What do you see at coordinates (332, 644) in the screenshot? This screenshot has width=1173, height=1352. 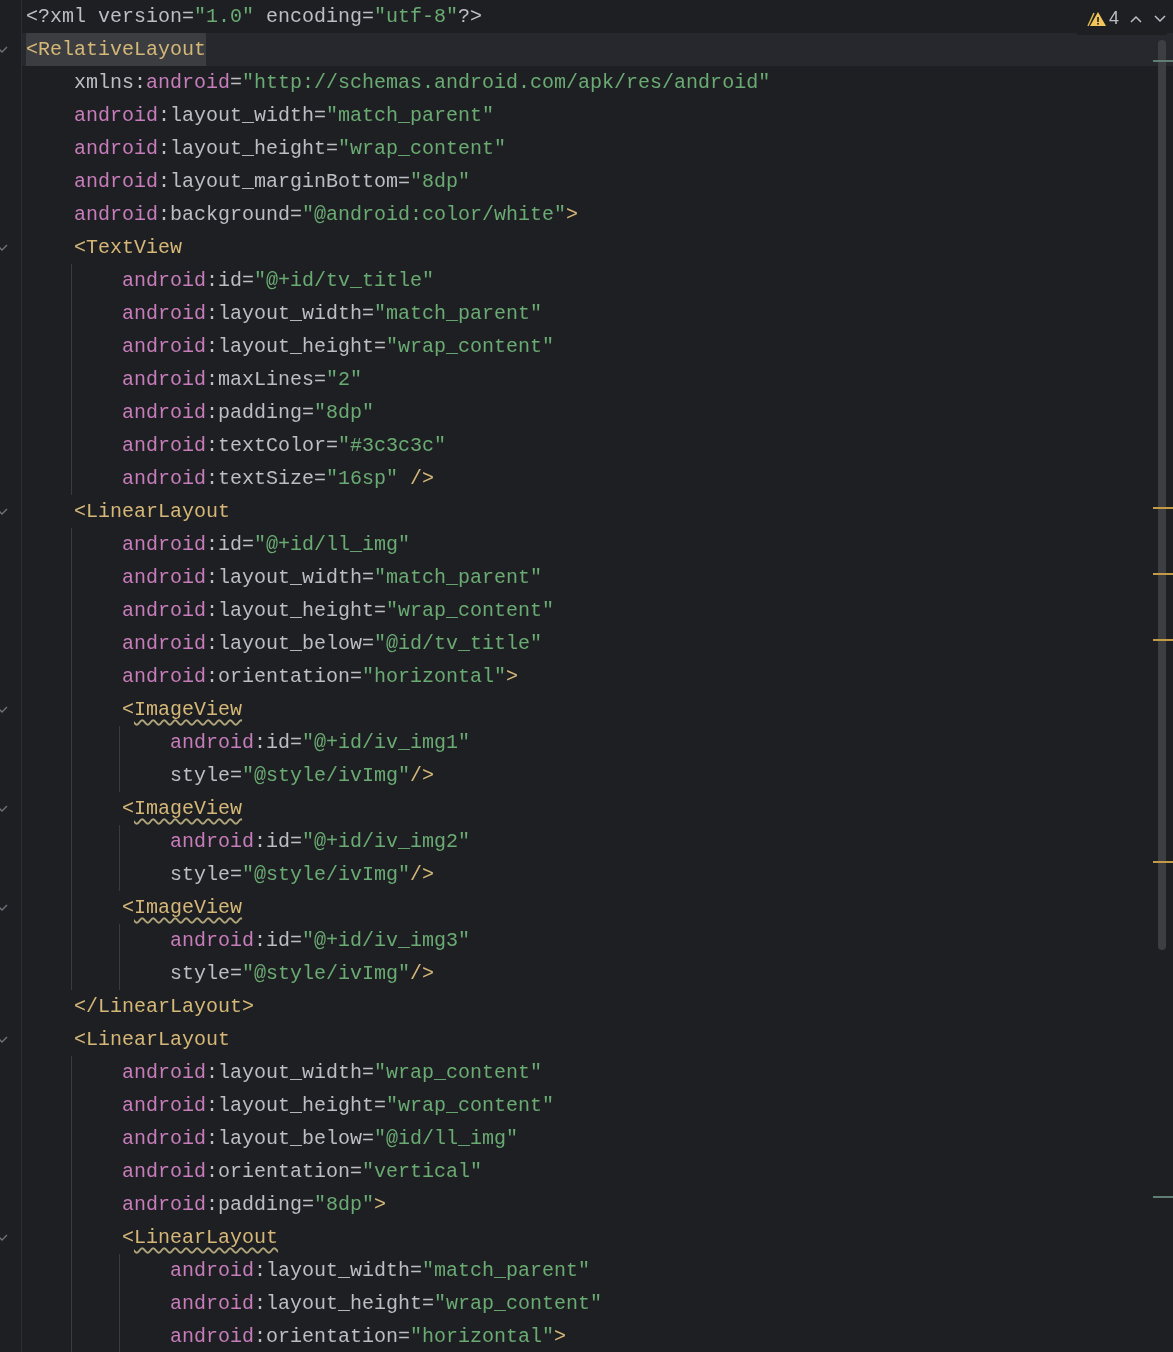 I see `code-line: android:layout_below="@id/tv_title"` at bounding box center [332, 644].